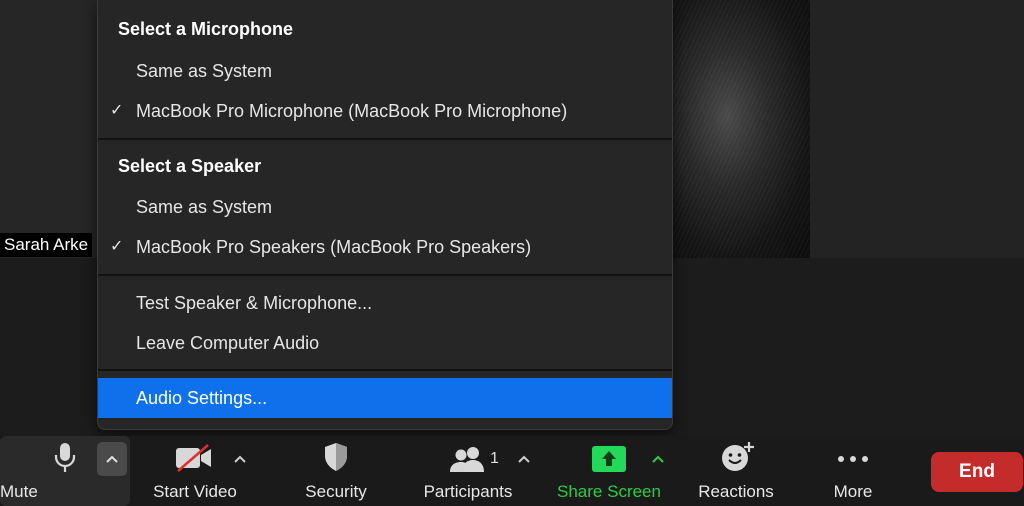  I want to click on speaker-option-same-as-system: Same as System, so click(385, 207).